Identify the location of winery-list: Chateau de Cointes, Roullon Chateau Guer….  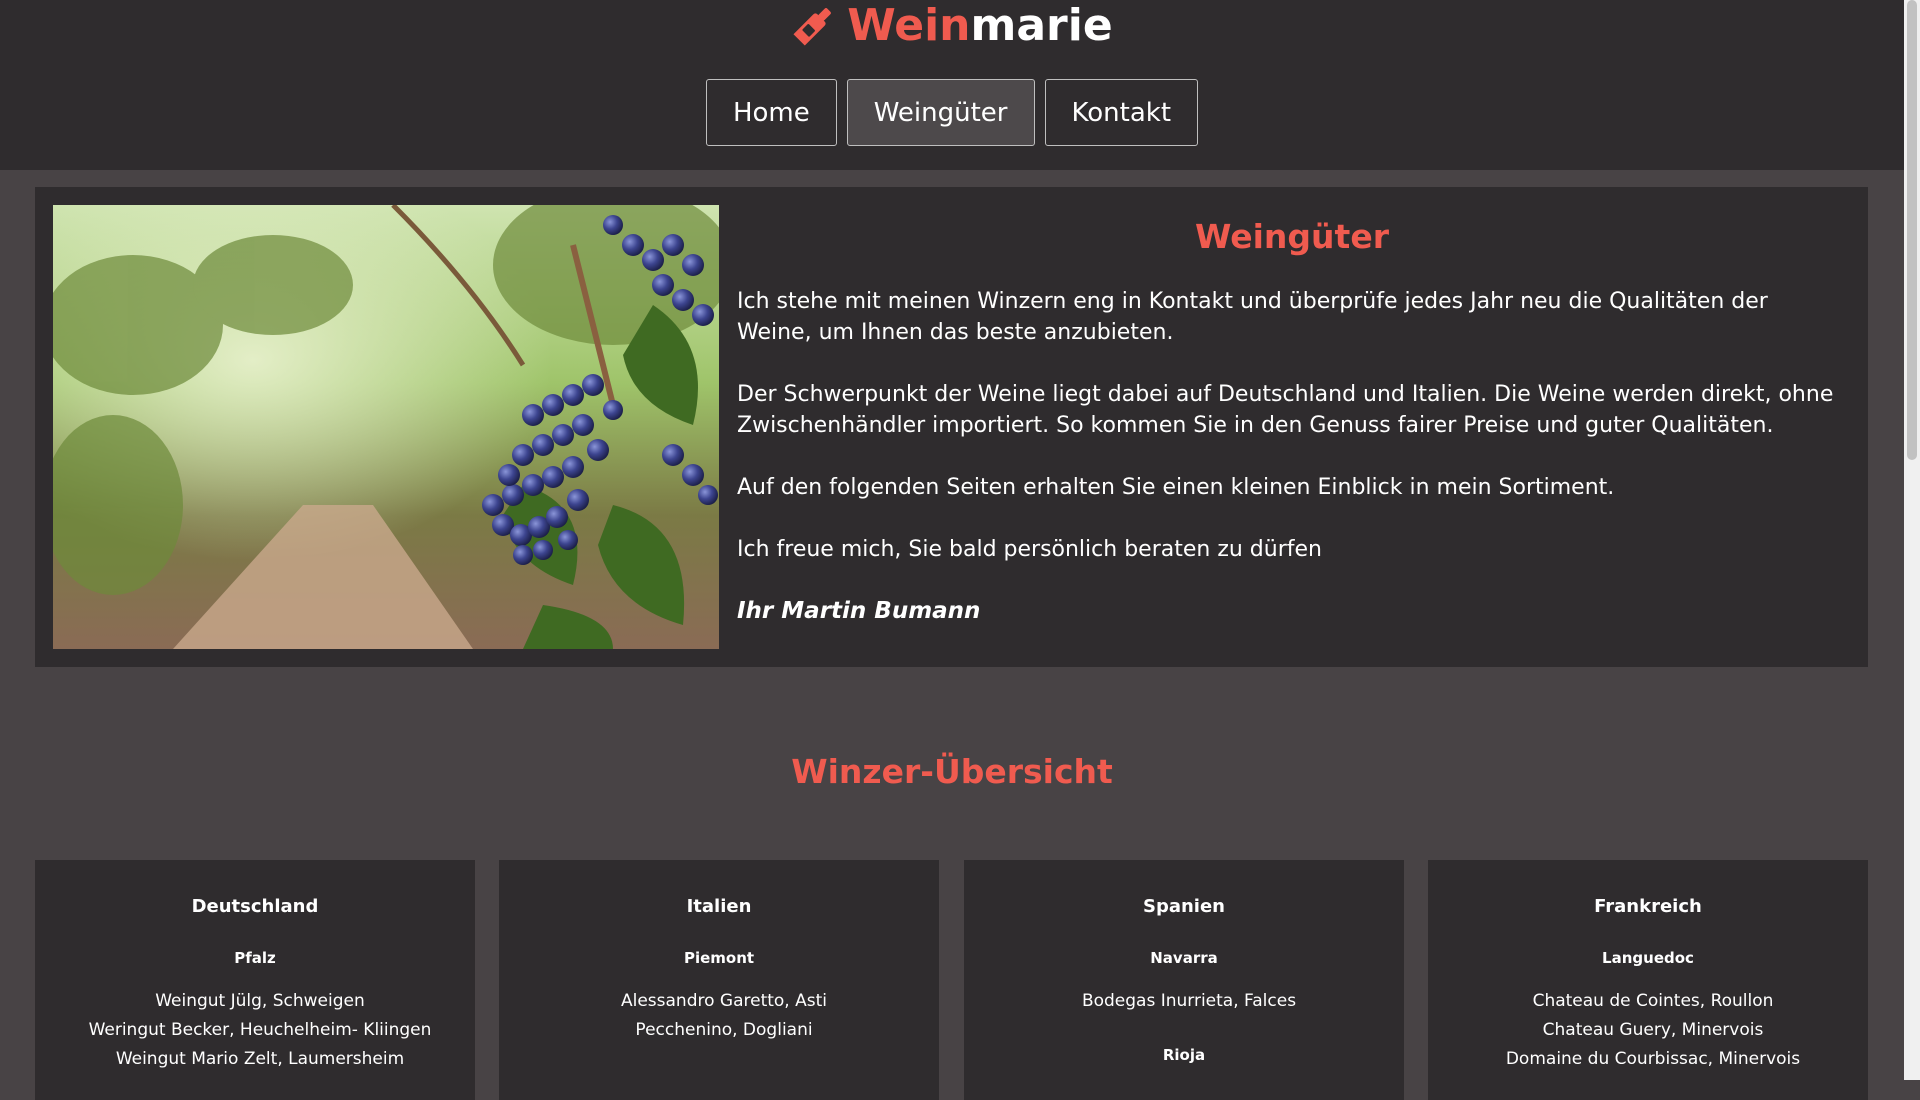
(1653, 1030).